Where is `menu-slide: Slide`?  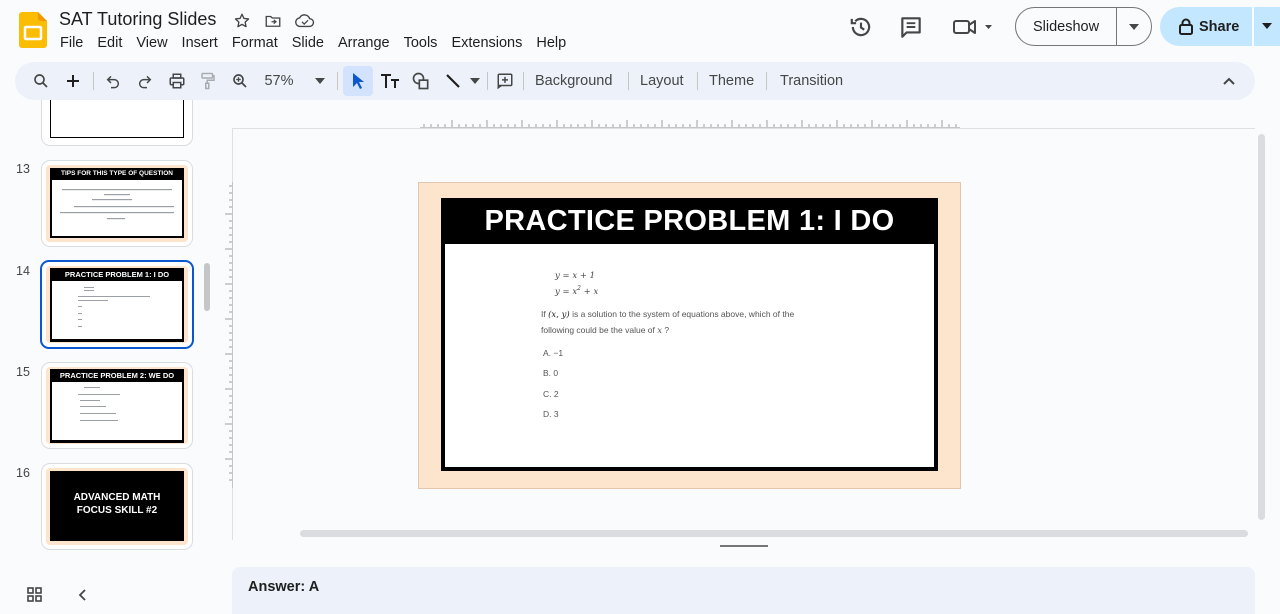
menu-slide: Slide is located at coordinates (308, 43).